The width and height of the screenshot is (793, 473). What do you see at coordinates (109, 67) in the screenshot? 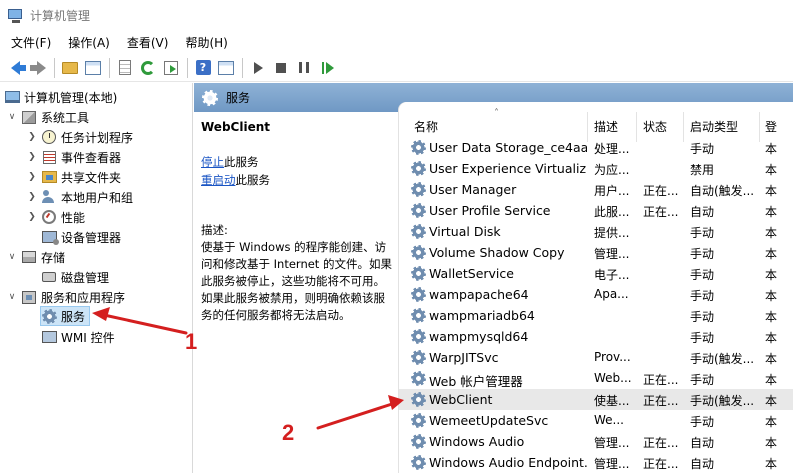
I see `toolbar-divider` at bounding box center [109, 67].